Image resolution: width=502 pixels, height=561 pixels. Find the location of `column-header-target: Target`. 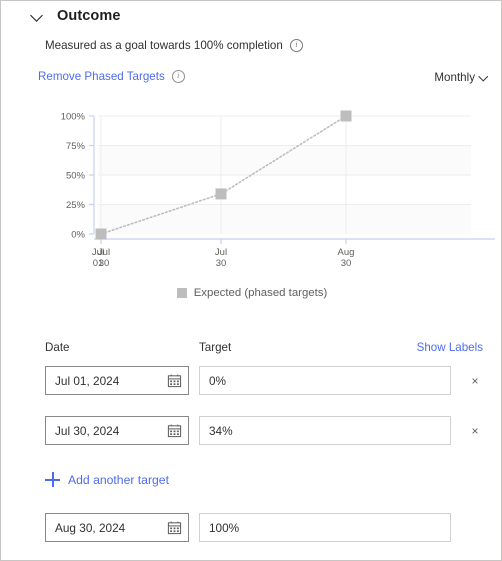

column-header-target: Target is located at coordinates (215, 347).